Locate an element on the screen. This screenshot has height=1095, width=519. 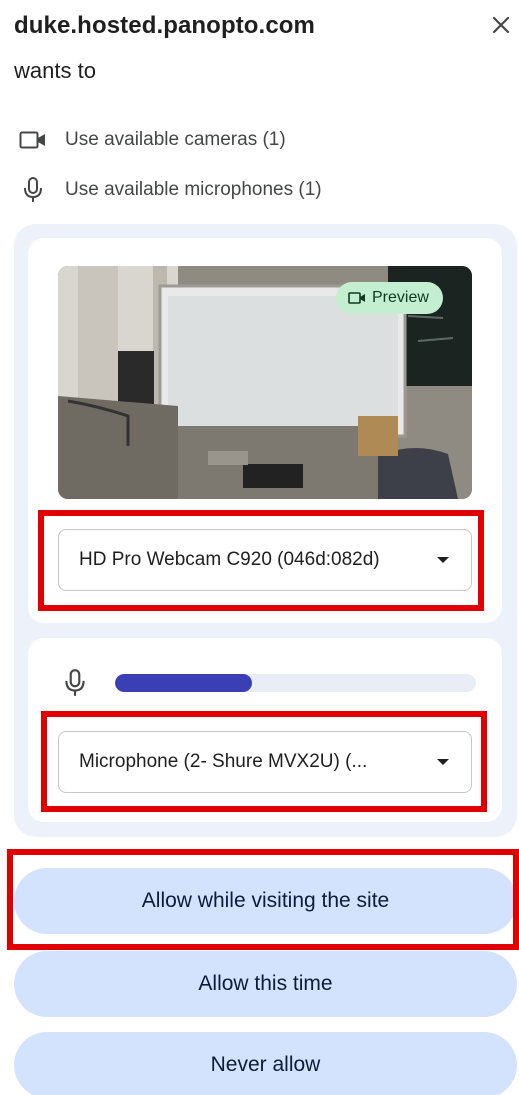
permission-camera-label: Use available cameras (1) is located at coordinates (175, 139).